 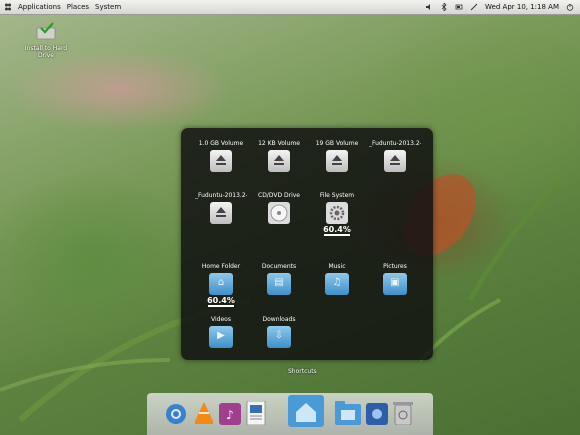 What do you see at coordinates (302, 371) in the screenshot?
I see `dock-tooltip: Shortcuts` at bounding box center [302, 371].